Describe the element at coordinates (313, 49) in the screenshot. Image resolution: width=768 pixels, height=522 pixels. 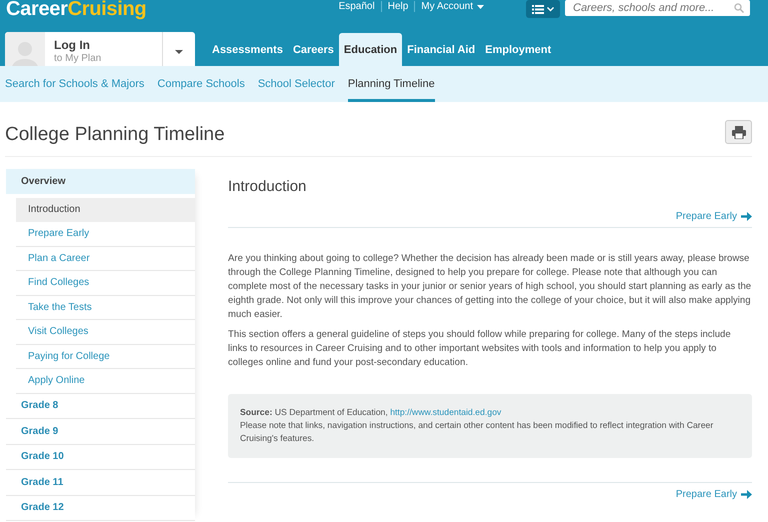
I see `nav-tab: Careers` at that location.